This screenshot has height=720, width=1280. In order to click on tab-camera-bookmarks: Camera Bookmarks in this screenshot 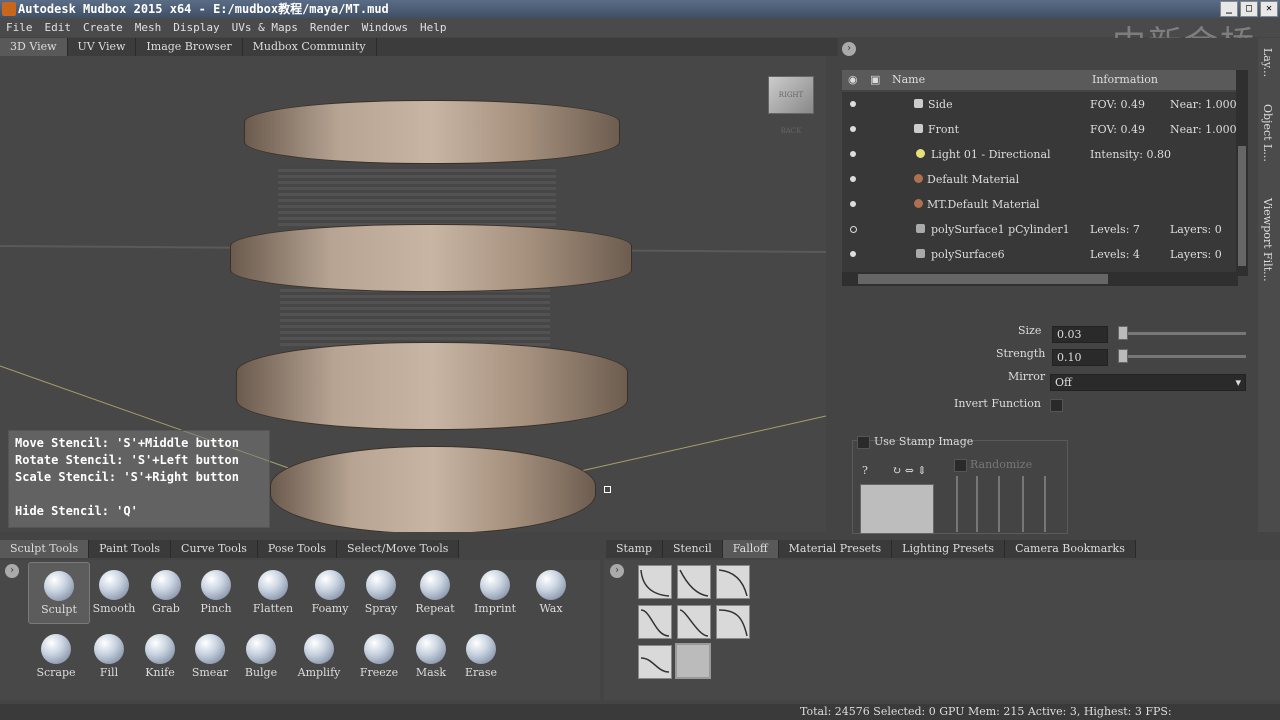, I will do `click(1070, 549)`.